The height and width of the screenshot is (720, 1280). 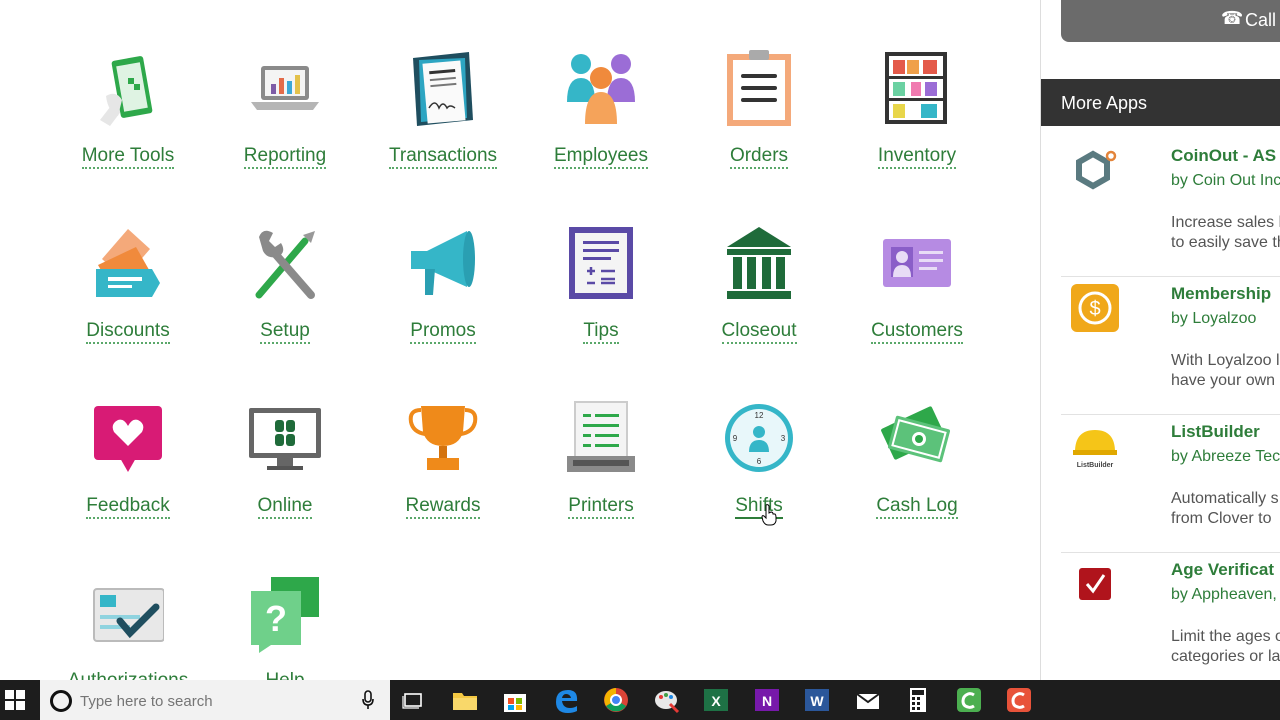 What do you see at coordinates (917, 300) in the screenshot?
I see `tool-customers: Customers` at bounding box center [917, 300].